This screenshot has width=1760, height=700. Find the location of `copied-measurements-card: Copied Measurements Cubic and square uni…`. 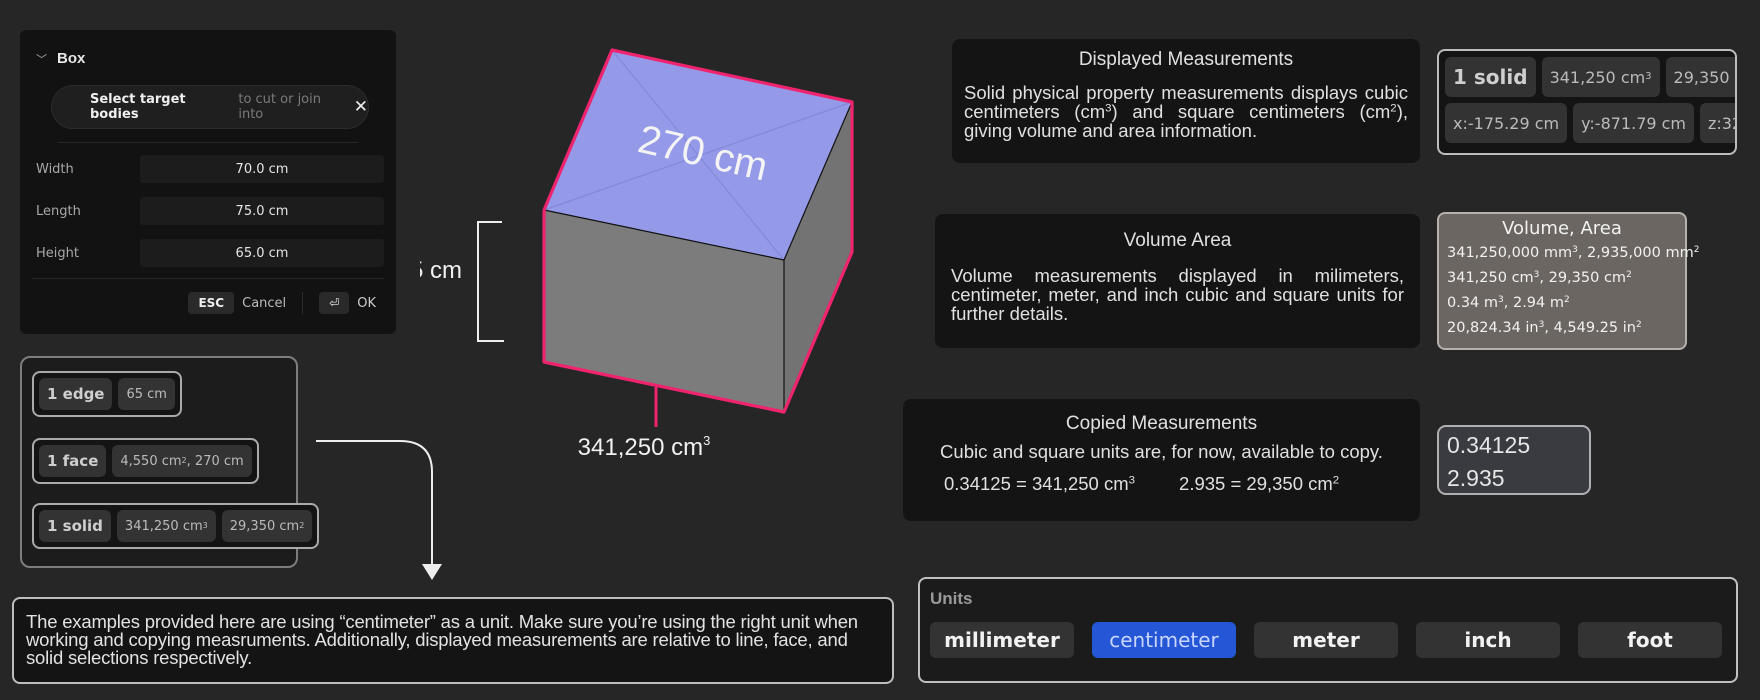

copied-measurements-card: Copied Measurements Cubic and square uni… is located at coordinates (1161, 460).